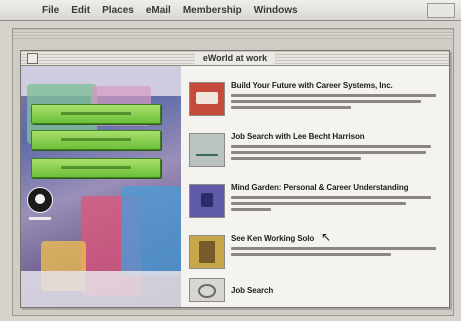 Image resolution: width=461 pixels, height=321 pixels. I want to click on menu-edit: Edit, so click(80, 10).